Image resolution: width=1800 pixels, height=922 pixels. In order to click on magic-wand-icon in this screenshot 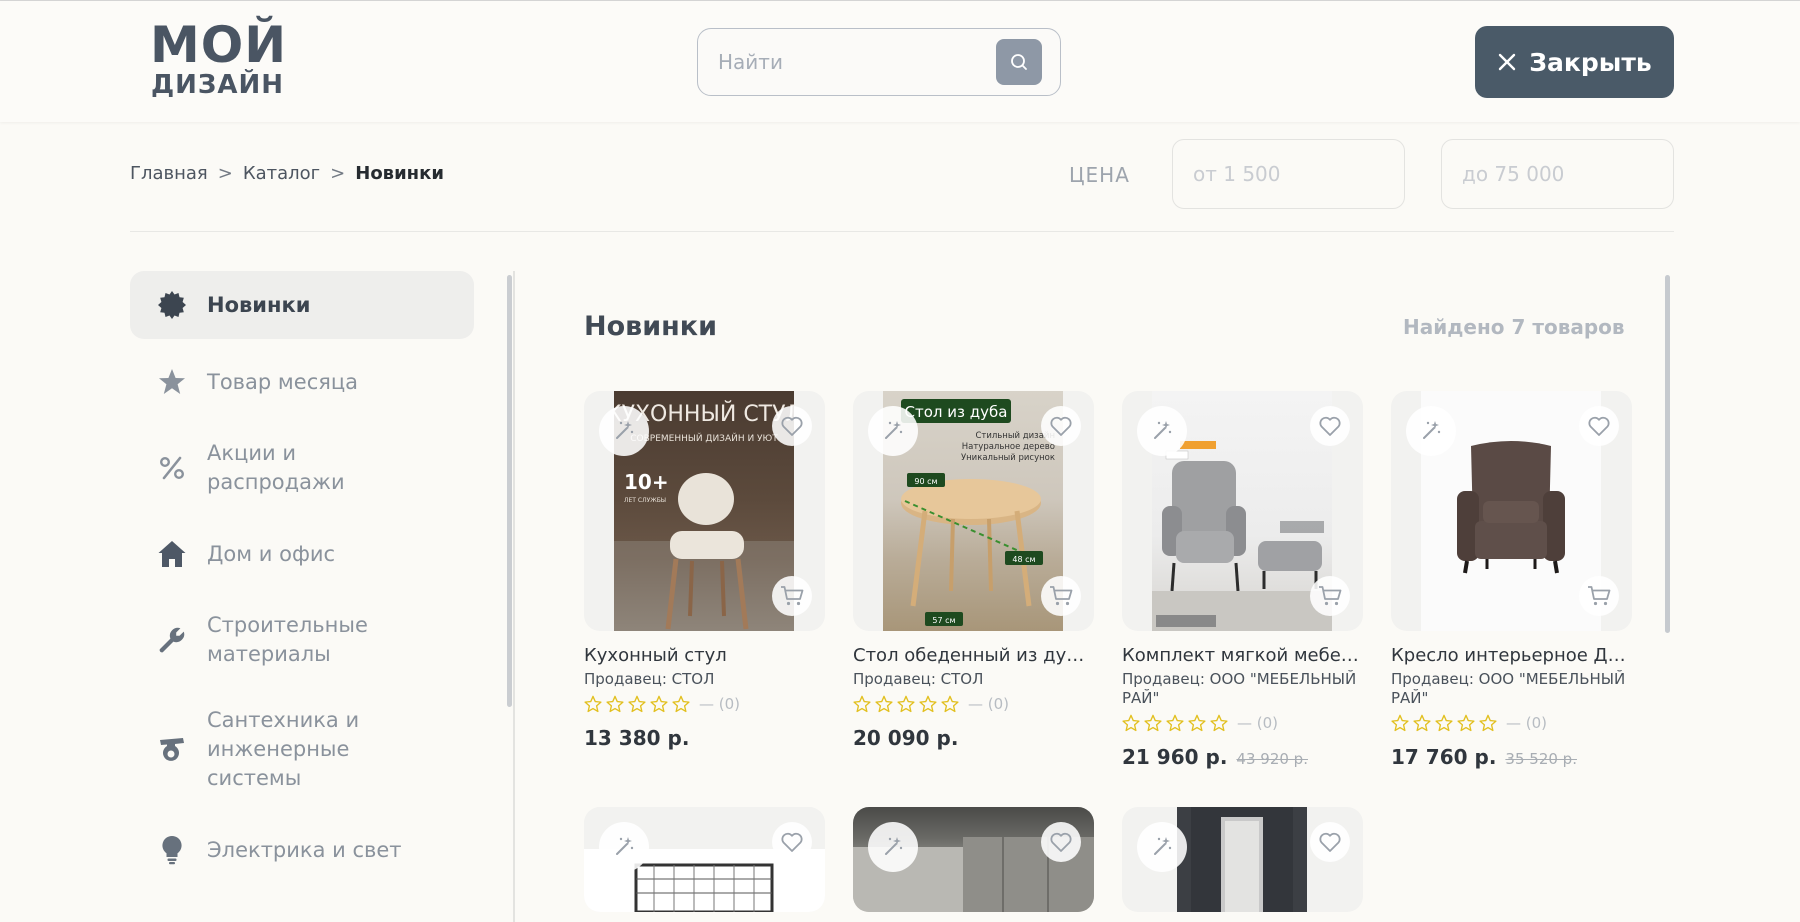, I will do `click(1432, 430)`.